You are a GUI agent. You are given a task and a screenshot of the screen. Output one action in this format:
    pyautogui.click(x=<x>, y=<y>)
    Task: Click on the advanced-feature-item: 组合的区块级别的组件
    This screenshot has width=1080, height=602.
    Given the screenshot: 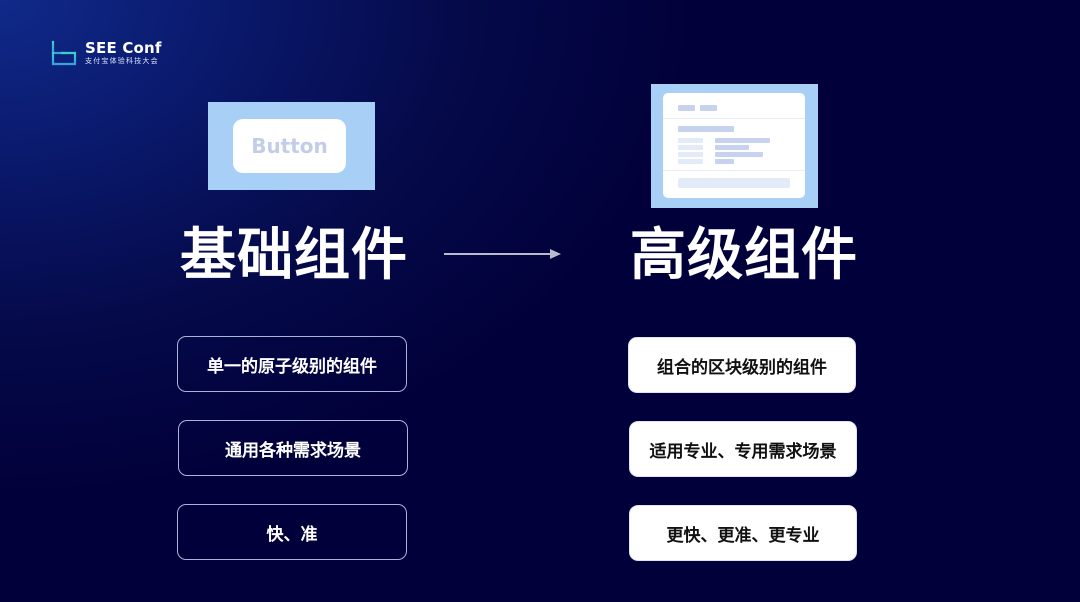 What is the action you would take?
    pyautogui.click(x=742, y=365)
    